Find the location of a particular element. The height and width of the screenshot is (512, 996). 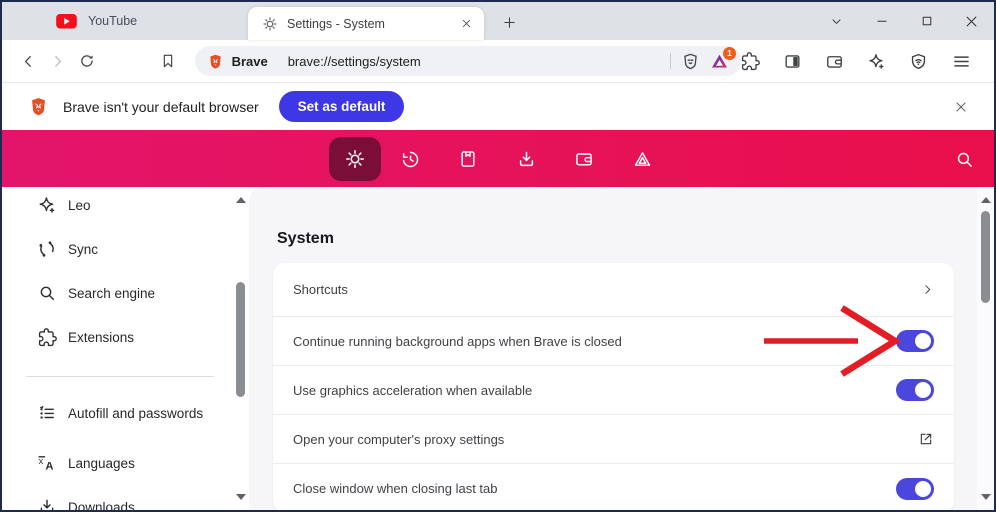

sidebar-item-autofill: Autofill and passwords is located at coordinates (117, 413).